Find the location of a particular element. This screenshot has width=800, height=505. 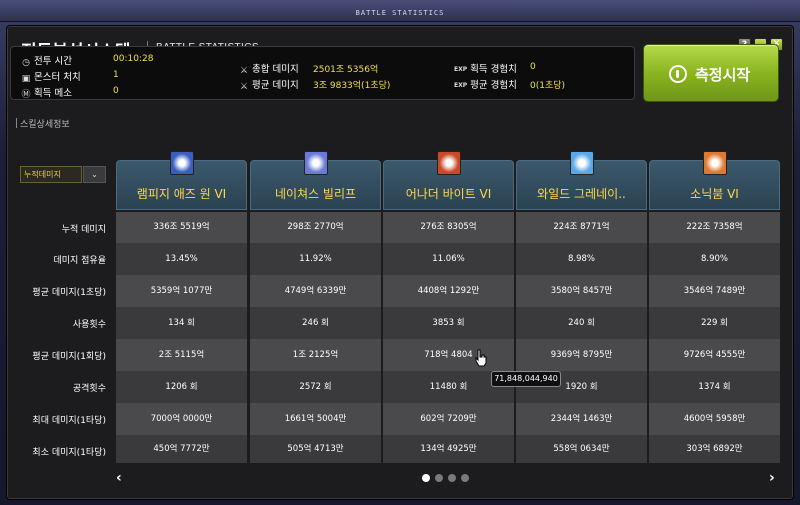

exp-gained-value: 0 is located at coordinates (533, 67).